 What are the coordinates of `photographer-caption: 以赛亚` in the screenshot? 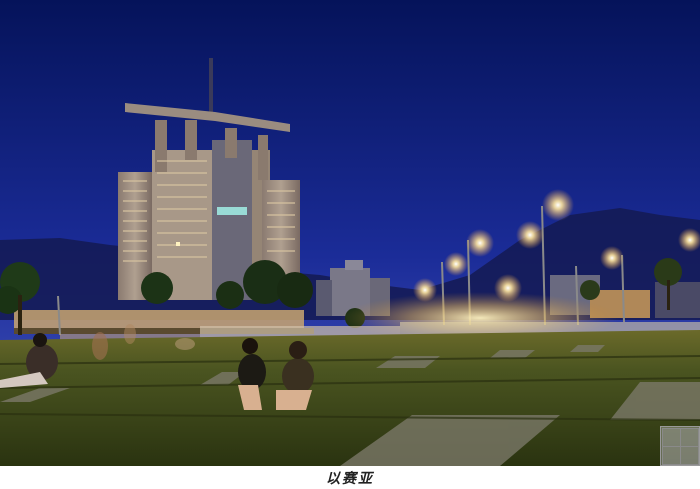 It's located at (350, 479).